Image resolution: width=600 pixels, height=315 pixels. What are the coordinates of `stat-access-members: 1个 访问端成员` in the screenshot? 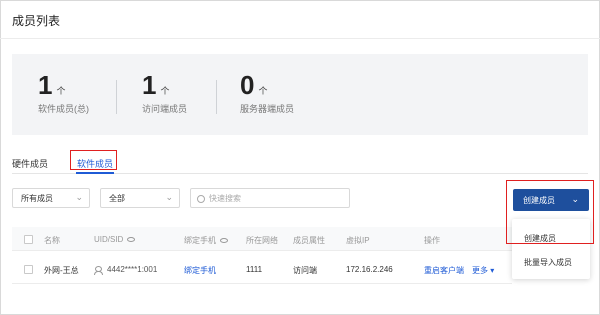 It's located at (164, 93).